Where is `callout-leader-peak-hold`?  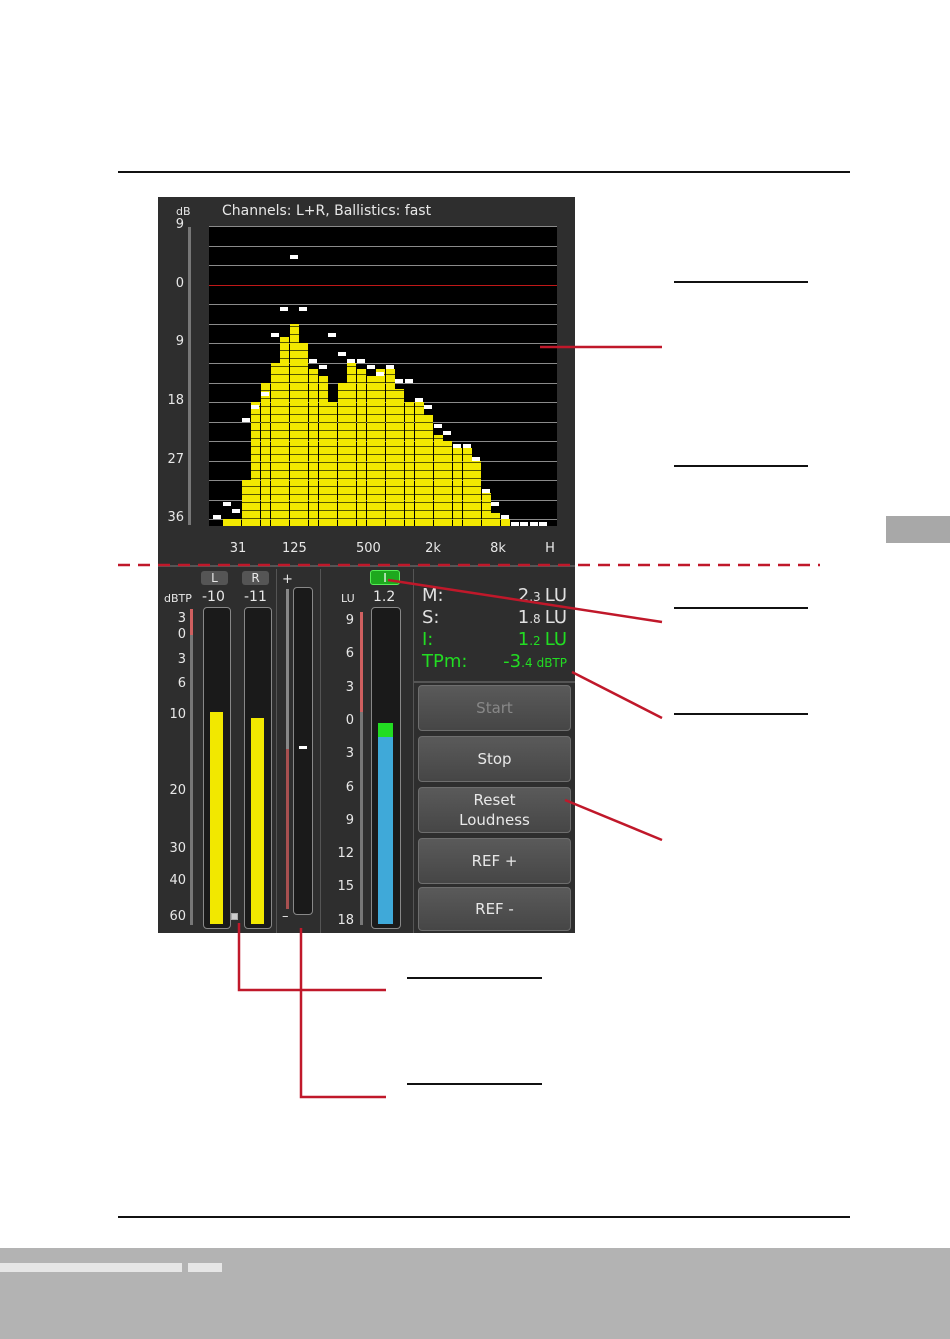
callout-leader-peak-hold is located at coordinates (311, 957).